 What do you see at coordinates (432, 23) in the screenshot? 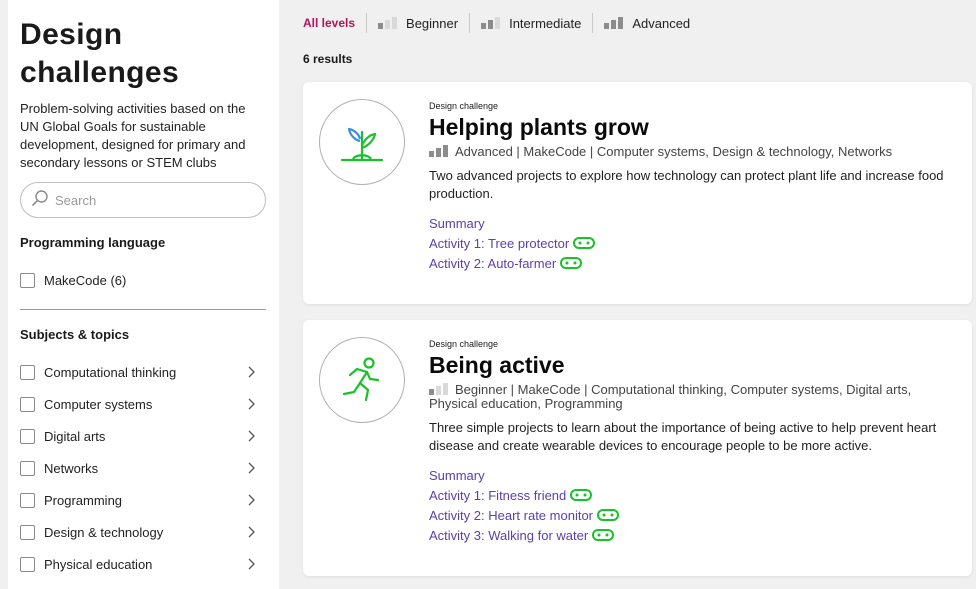
I see `tab-label: Beginner` at bounding box center [432, 23].